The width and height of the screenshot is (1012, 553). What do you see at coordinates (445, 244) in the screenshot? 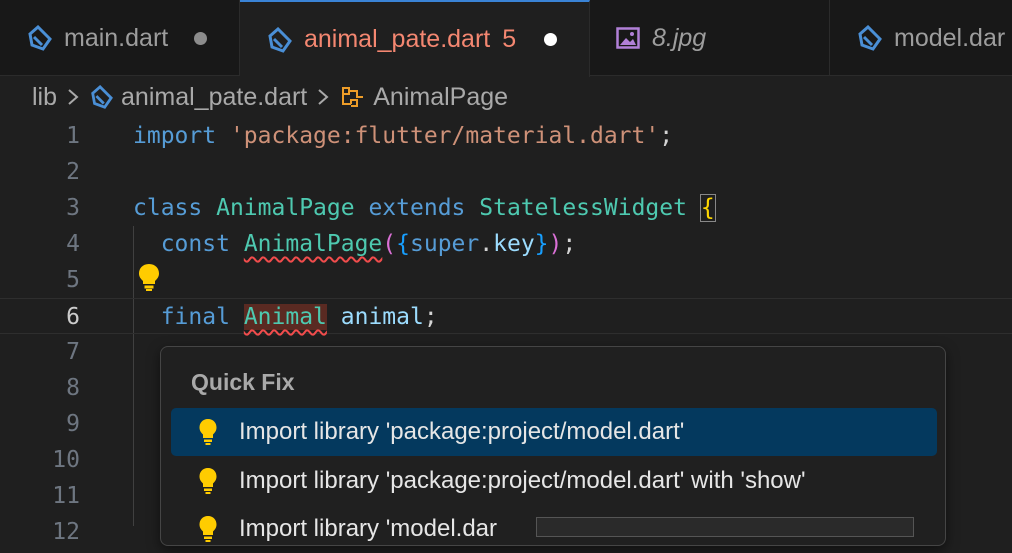
I see `keyword: super` at bounding box center [445, 244].